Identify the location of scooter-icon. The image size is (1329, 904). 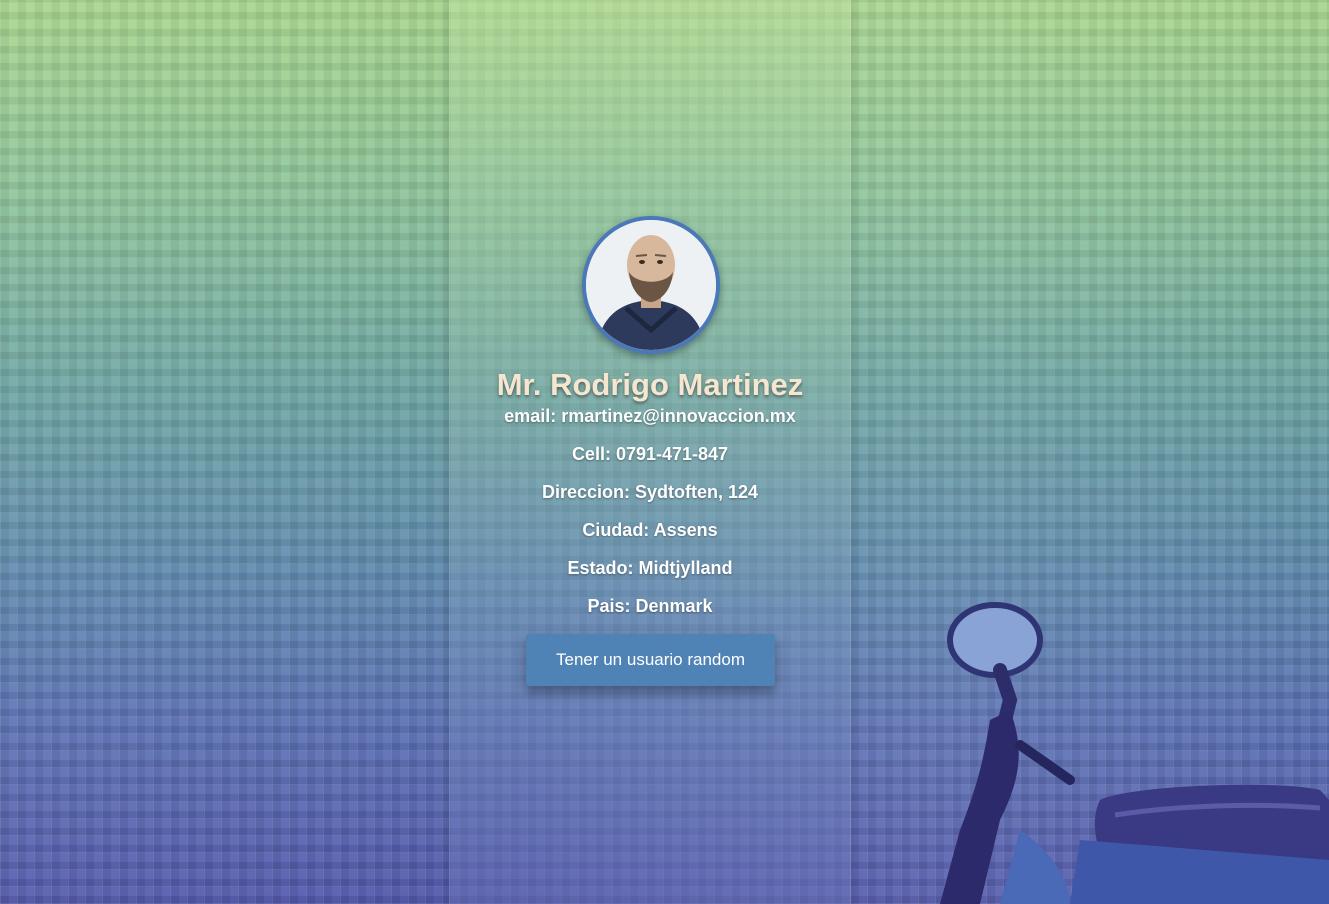
(1134, 753).